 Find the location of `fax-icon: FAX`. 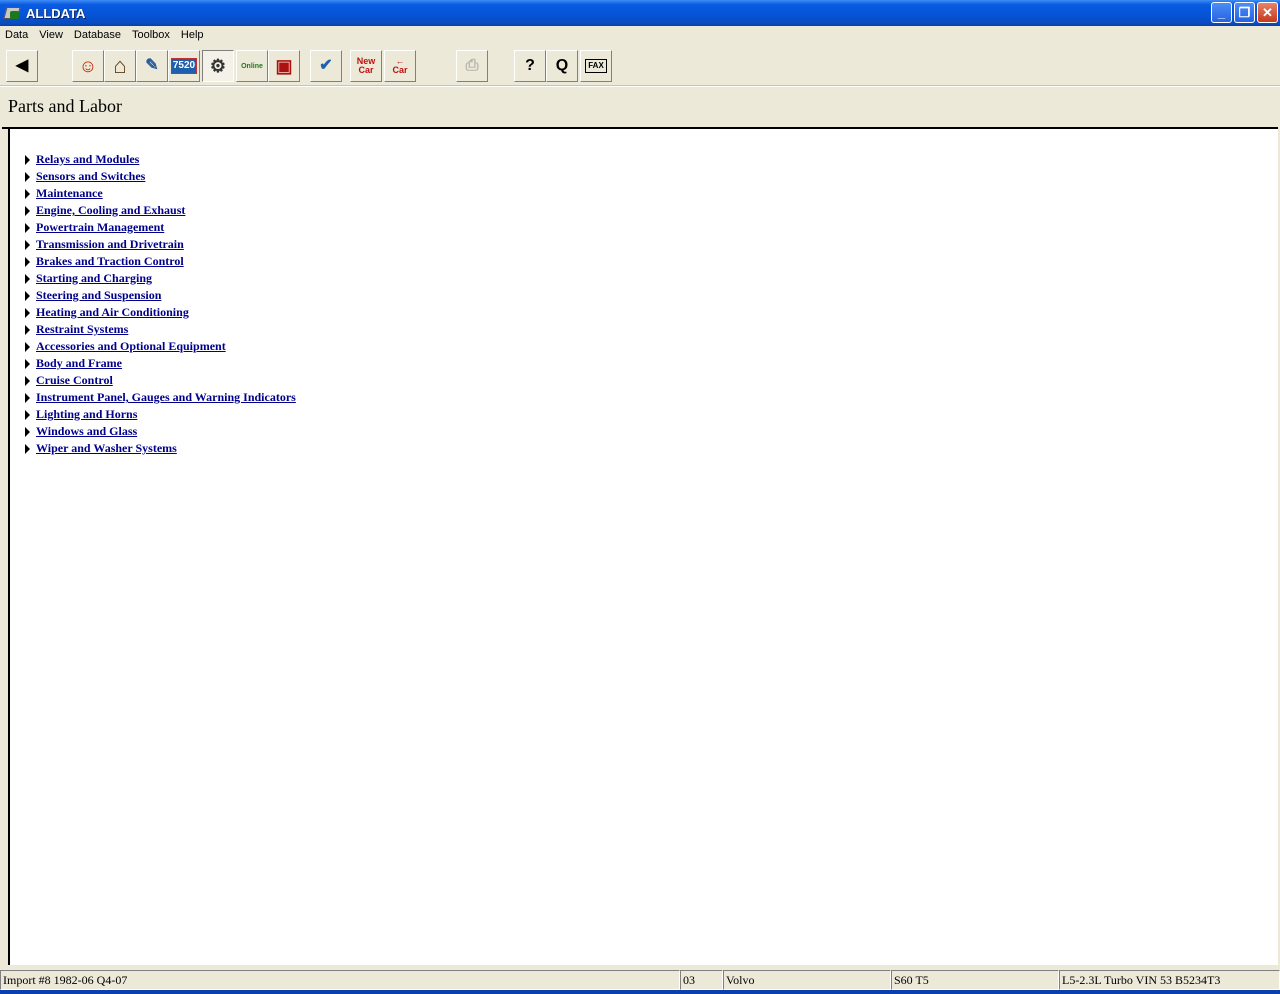

fax-icon: FAX is located at coordinates (596, 66).